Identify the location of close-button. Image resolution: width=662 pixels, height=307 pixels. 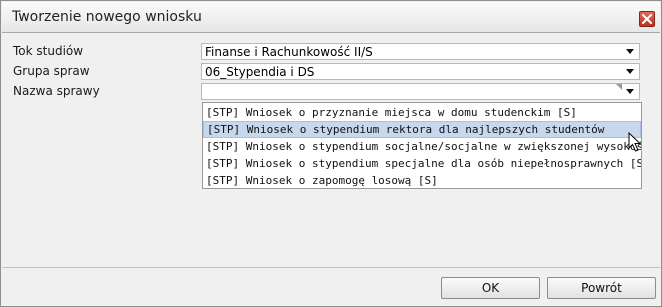
(647, 19).